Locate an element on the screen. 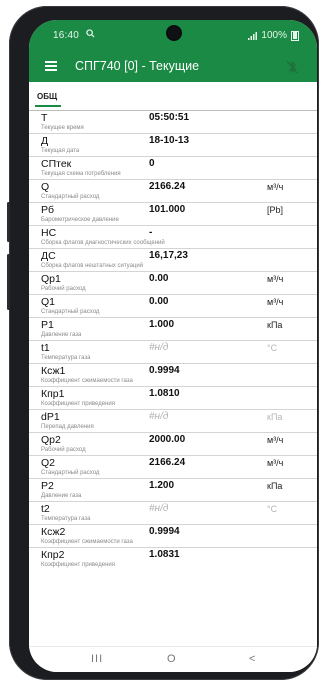 This screenshot has width=328, height=686. home-button: O is located at coordinates (171, 659).